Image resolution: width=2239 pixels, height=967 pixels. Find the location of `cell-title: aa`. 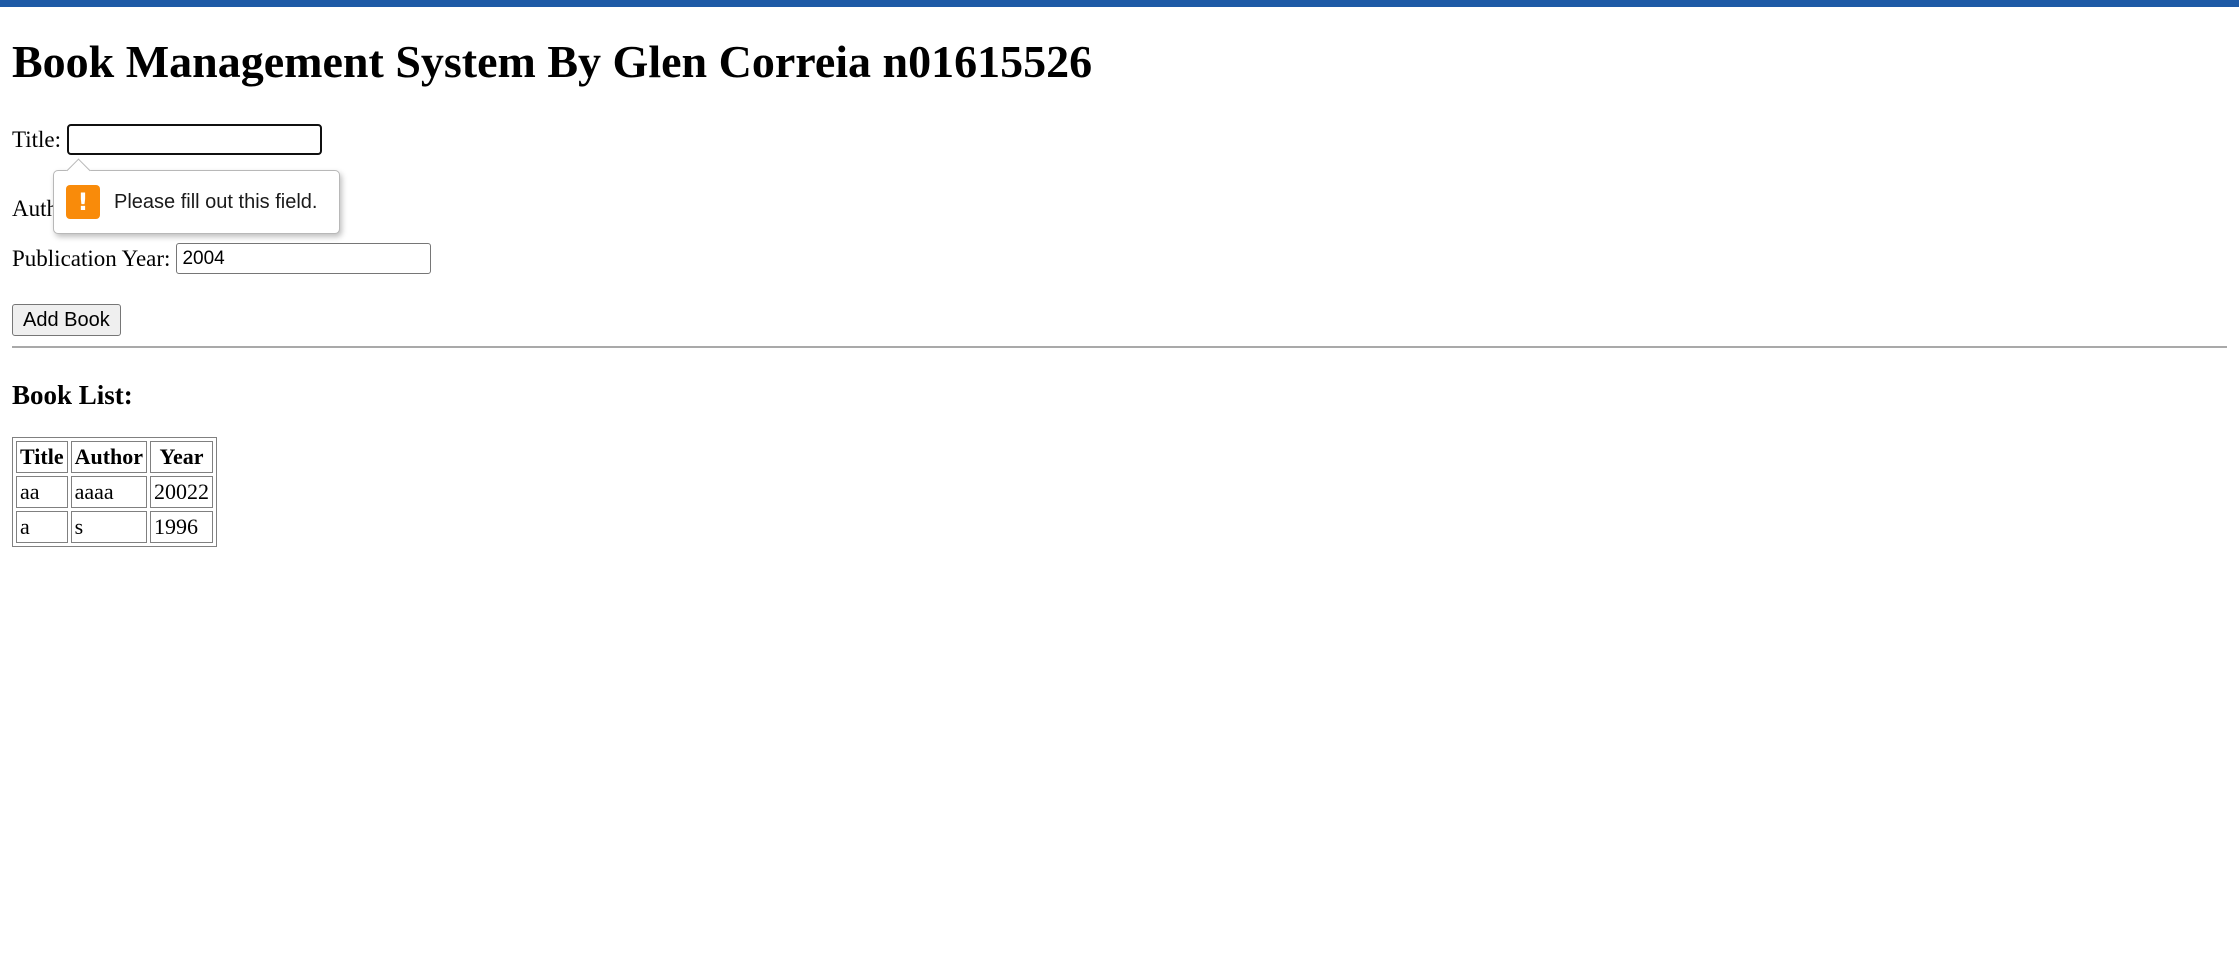

cell-title: aa is located at coordinates (42, 492).